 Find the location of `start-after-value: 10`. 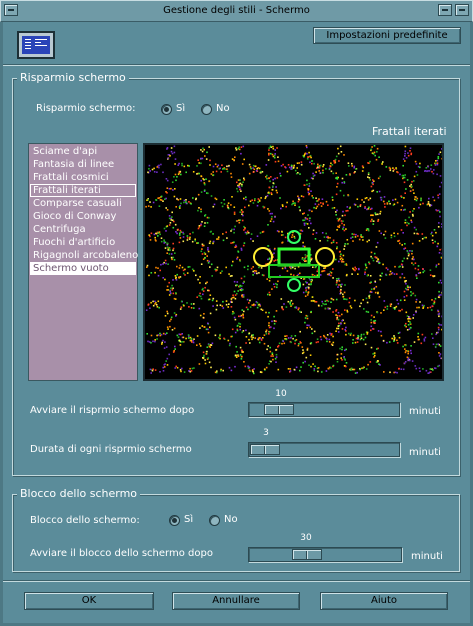

start-after-value: 10 is located at coordinates (281, 394).